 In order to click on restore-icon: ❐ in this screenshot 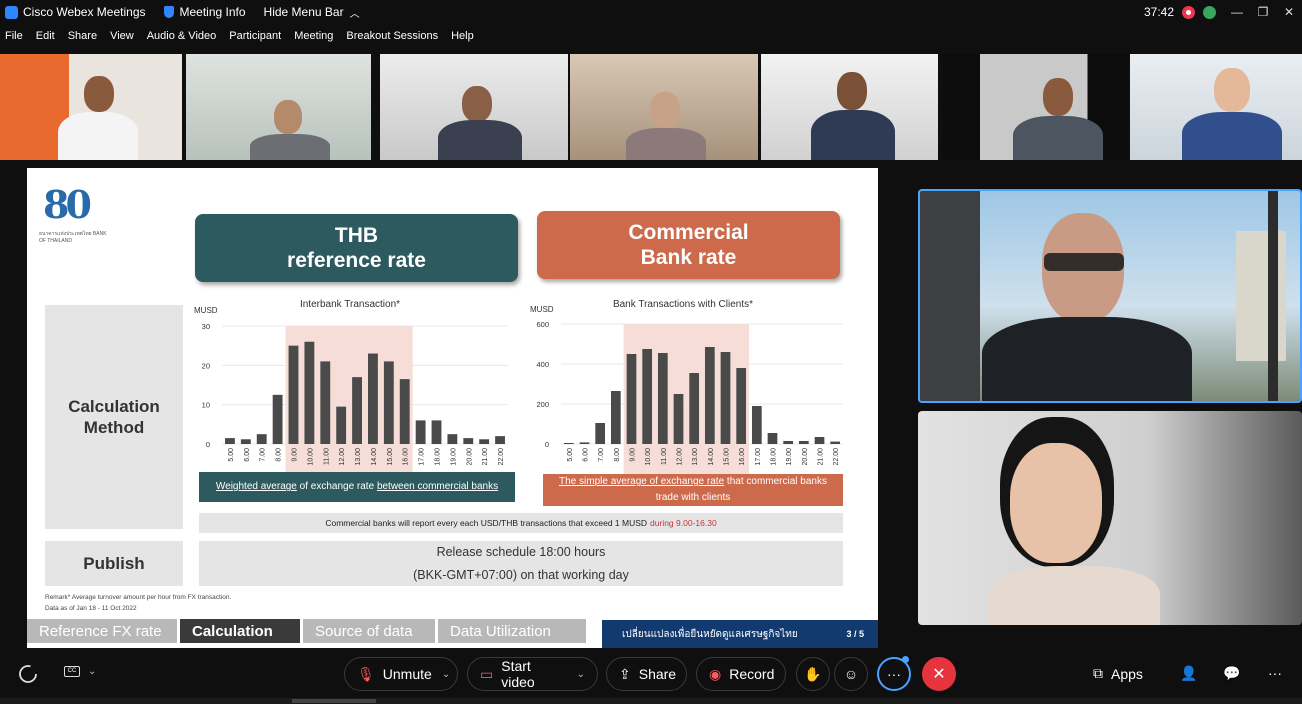, I will do `click(1263, 12)`.